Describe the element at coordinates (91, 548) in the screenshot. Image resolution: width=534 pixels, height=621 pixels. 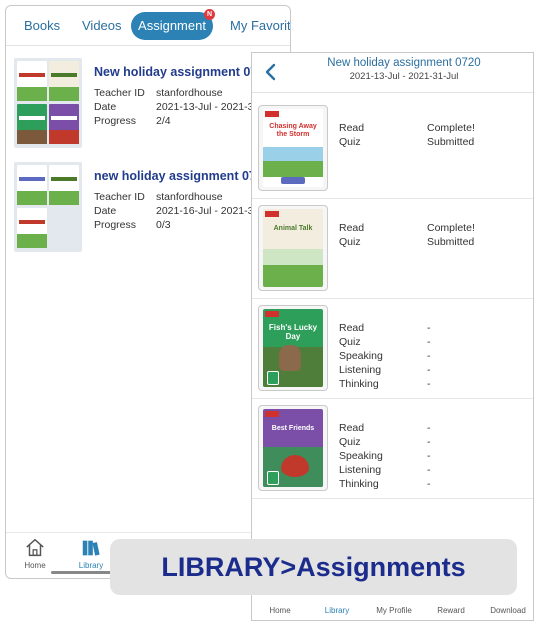
I see `library-icon` at that location.